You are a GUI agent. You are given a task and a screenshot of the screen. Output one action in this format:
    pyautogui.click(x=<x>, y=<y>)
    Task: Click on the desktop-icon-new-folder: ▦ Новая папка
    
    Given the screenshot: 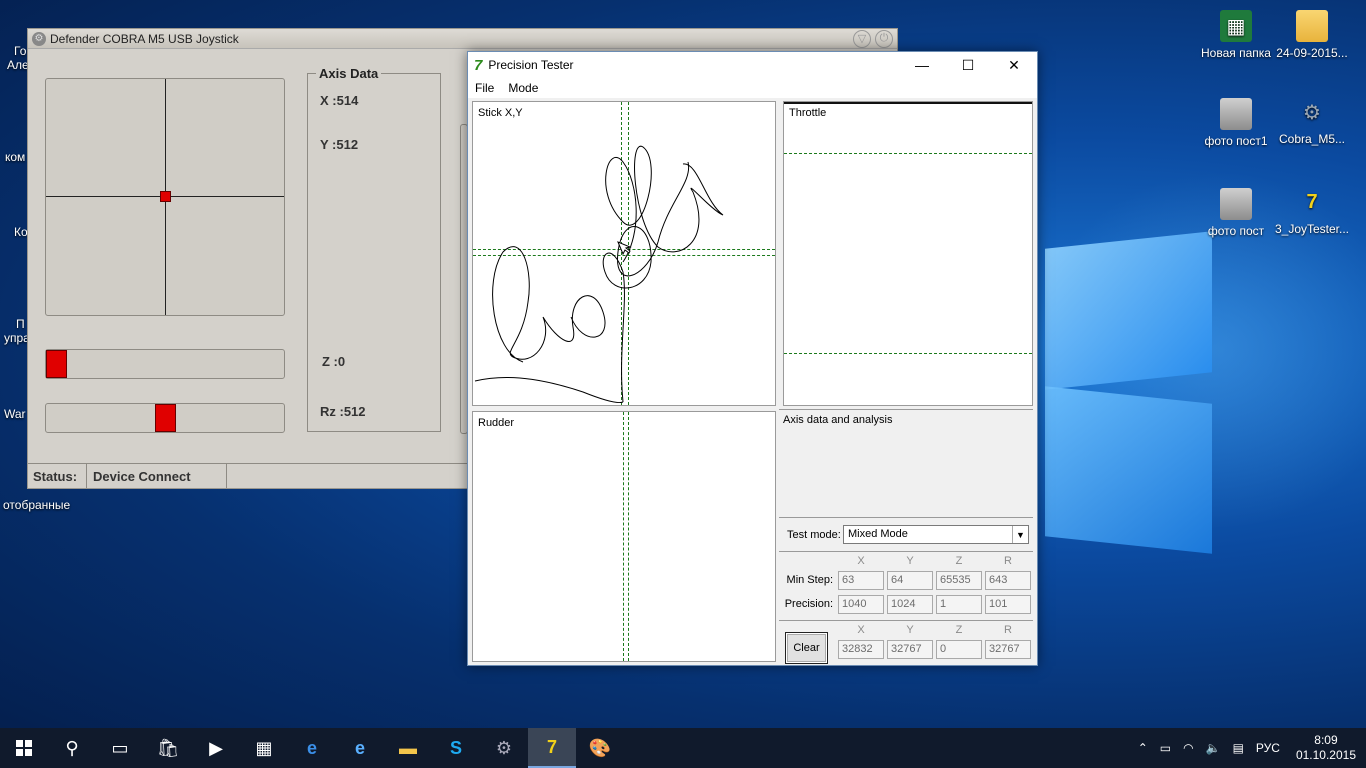 What is the action you would take?
    pyautogui.click(x=1236, y=35)
    